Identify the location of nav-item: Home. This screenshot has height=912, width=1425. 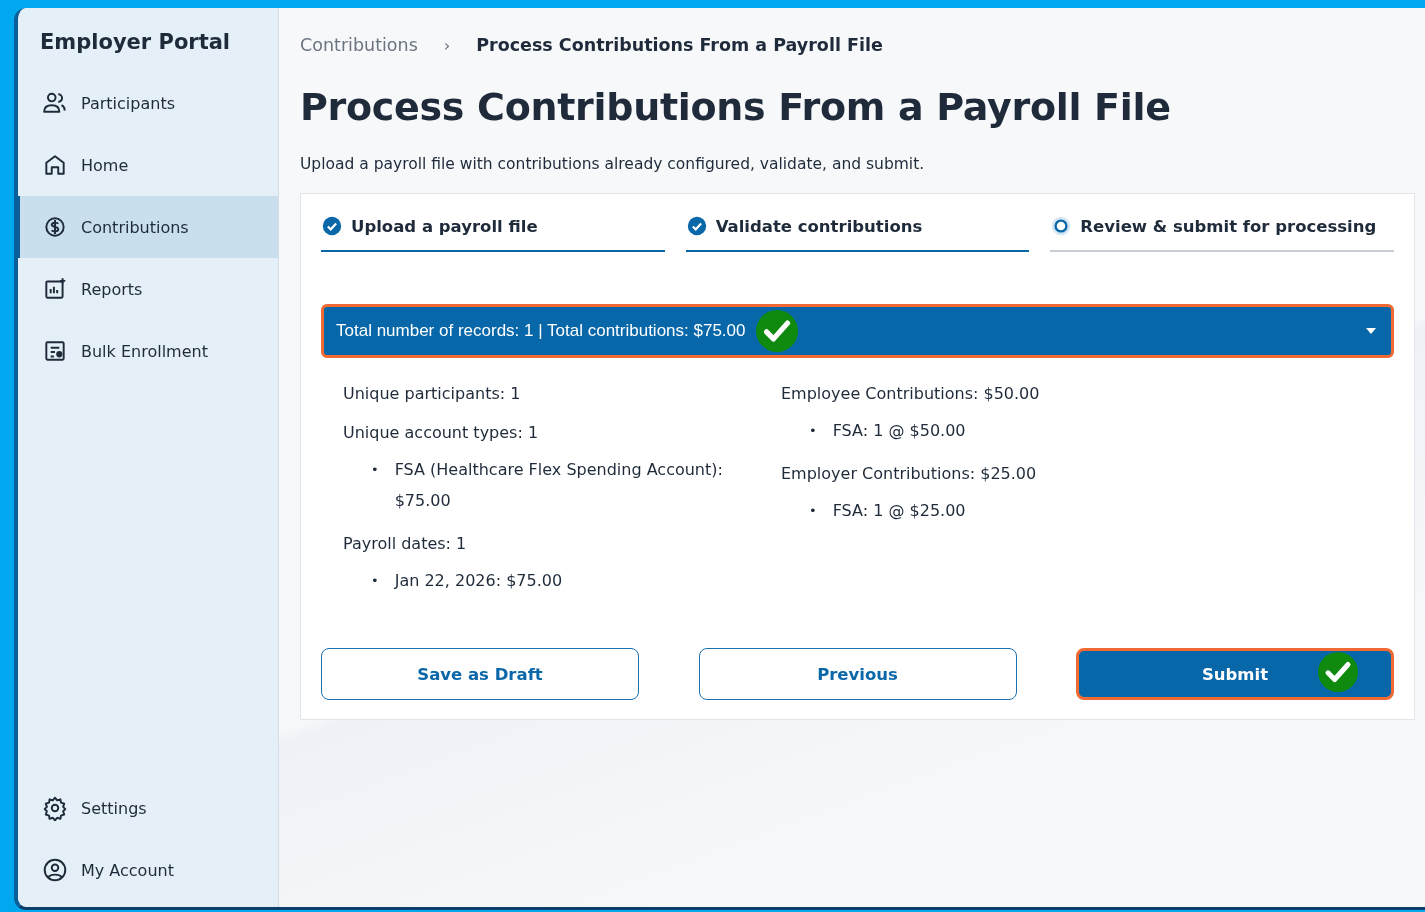
(148, 165).